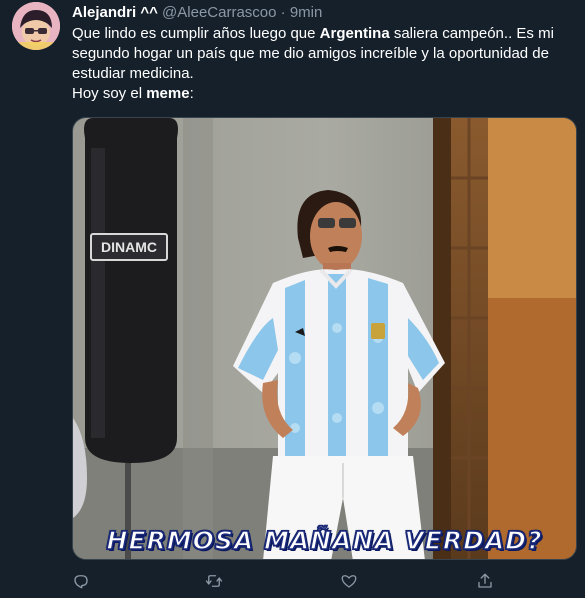  Describe the element at coordinates (322, 583) in the screenshot. I see `tweet-actions` at that location.